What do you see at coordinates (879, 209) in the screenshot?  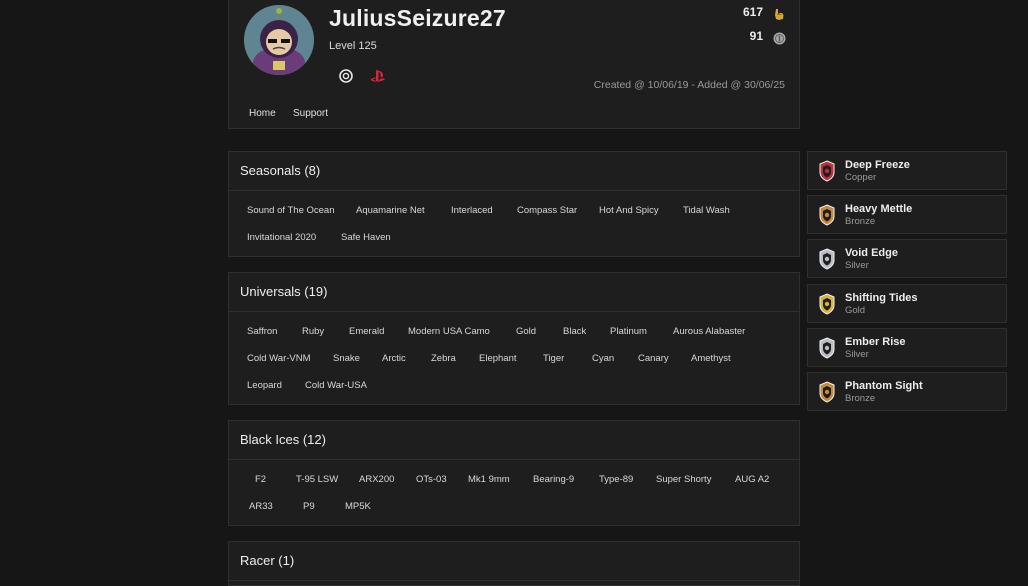 I see `rank-name: Heavy Mettle` at bounding box center [879, 209].